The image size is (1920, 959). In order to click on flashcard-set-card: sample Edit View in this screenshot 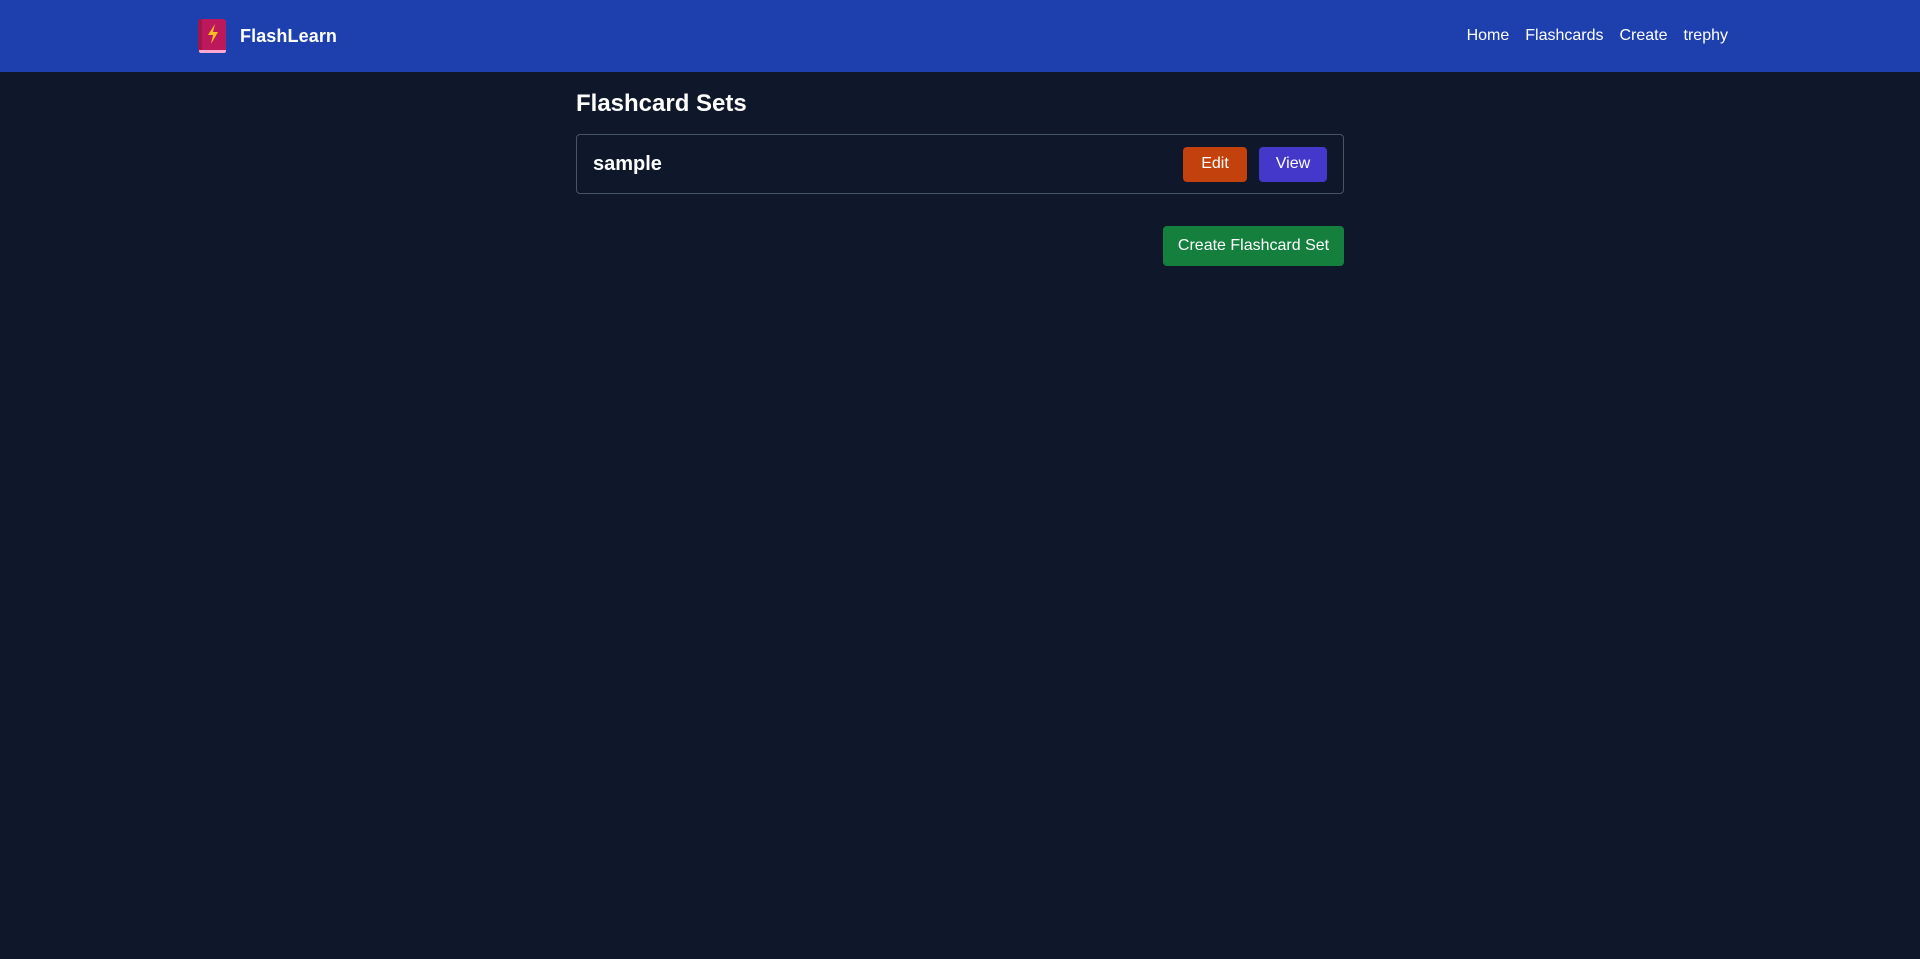, I will do `click(960, 164)`.